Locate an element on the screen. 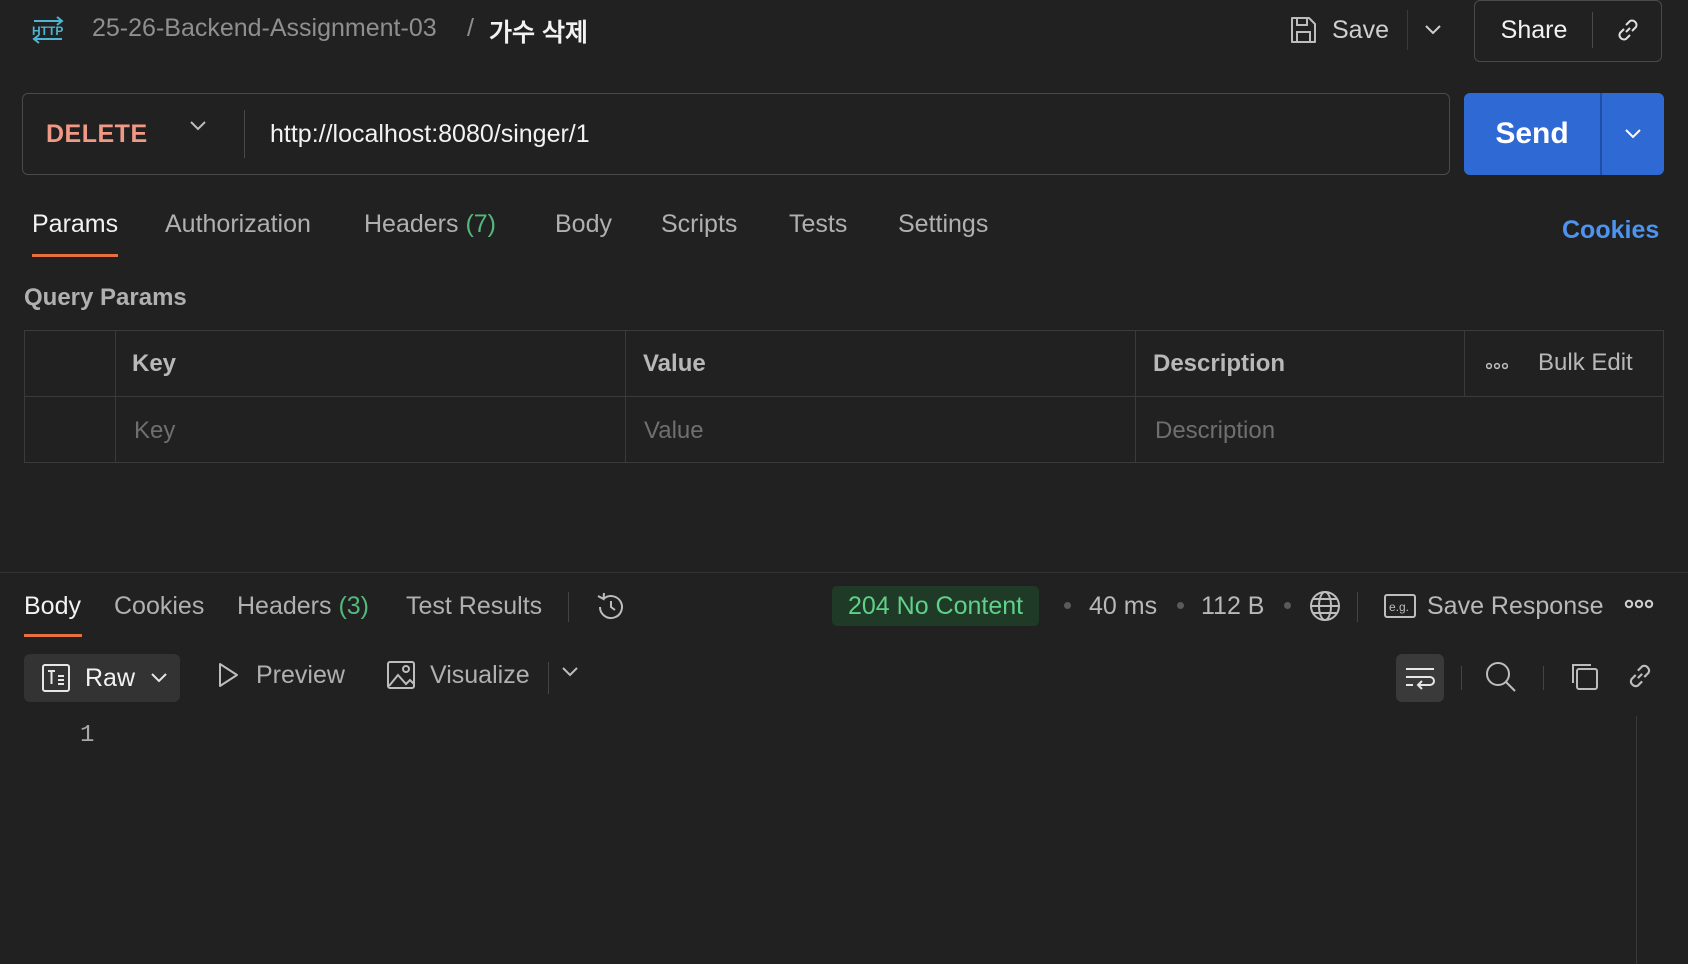 The height and width of the screenshot is (964, 1688). meta-separator is located at coordinates (1357, 607).